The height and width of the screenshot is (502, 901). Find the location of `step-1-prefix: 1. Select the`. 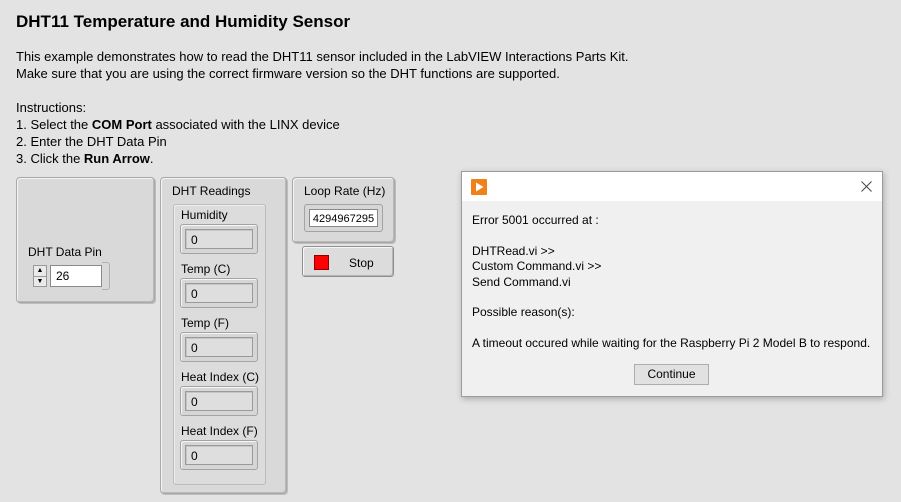

step-1-prefix: 1. Select the is located at coordinates (54, 124).